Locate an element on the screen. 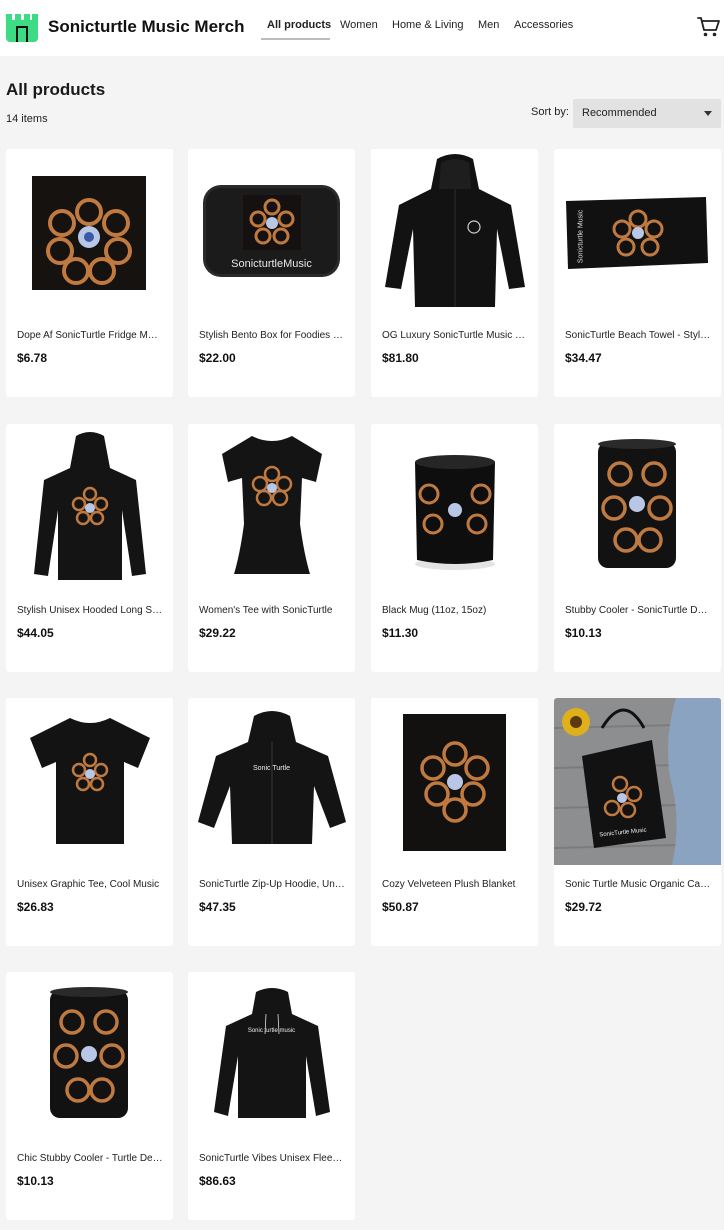 This screenshot has height=1230, width=724. nav-all-products: All products is located at coordinates (299, 25).